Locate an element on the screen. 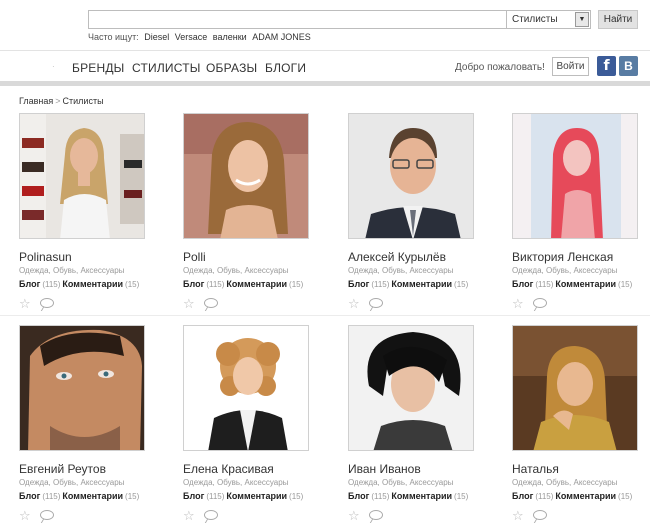  nav-item-brands: БРЕНДЫ is located at coordinates (98, 68).